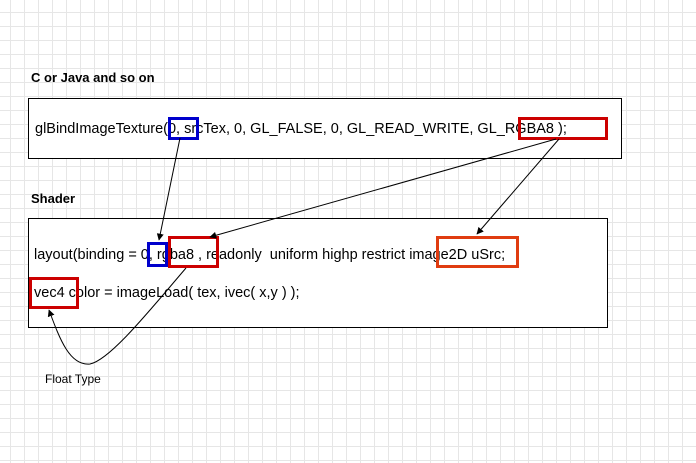 Image resolution: width=696 pixels, height=463 pixels. Describe the element at coordinates (117, 316) in the screenshot. I see `float-type-connector` at that location.